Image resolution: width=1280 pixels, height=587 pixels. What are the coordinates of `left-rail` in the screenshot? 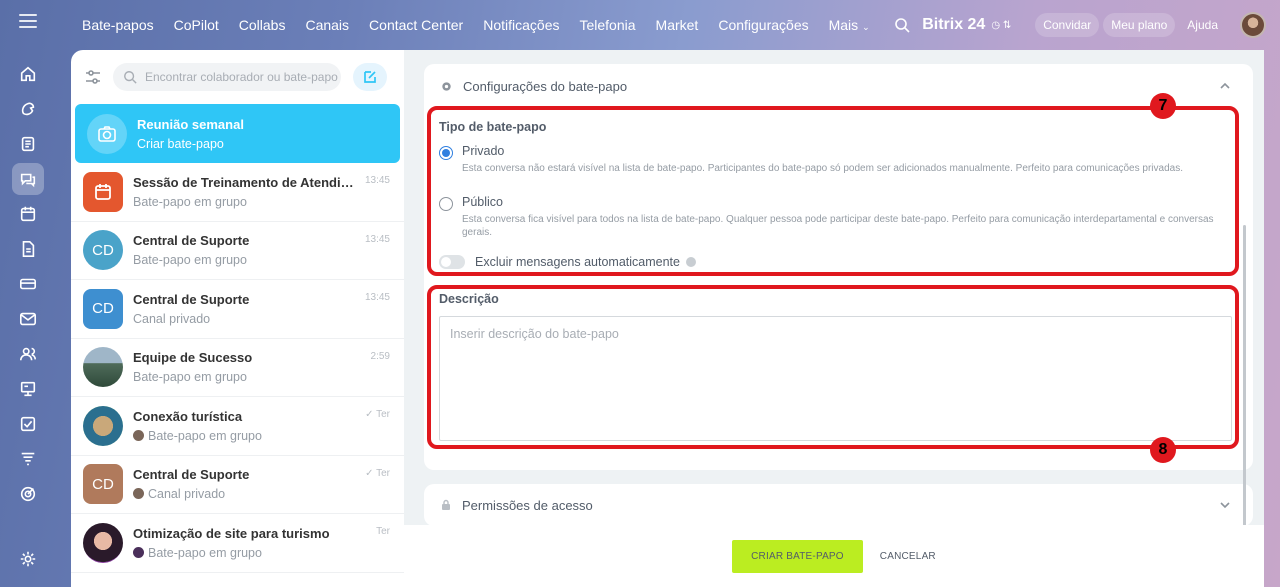 It's located at (28, 293).